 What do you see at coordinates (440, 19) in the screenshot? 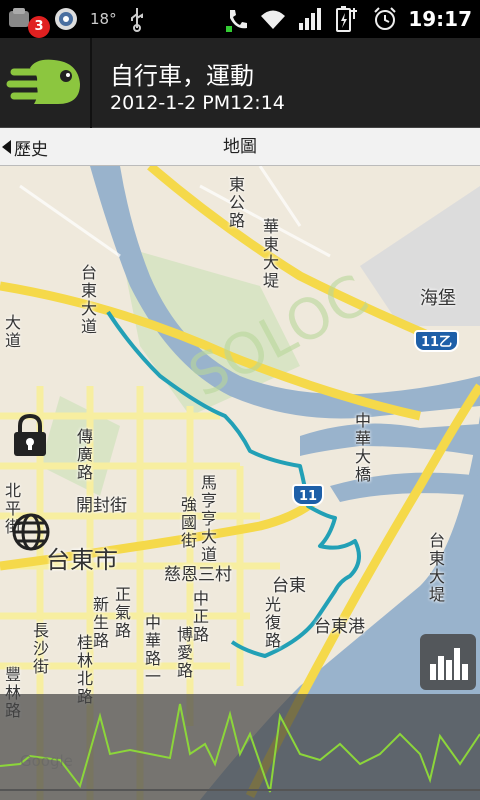
I see `clock-text: 19:17` at bounding box center [440, 19].